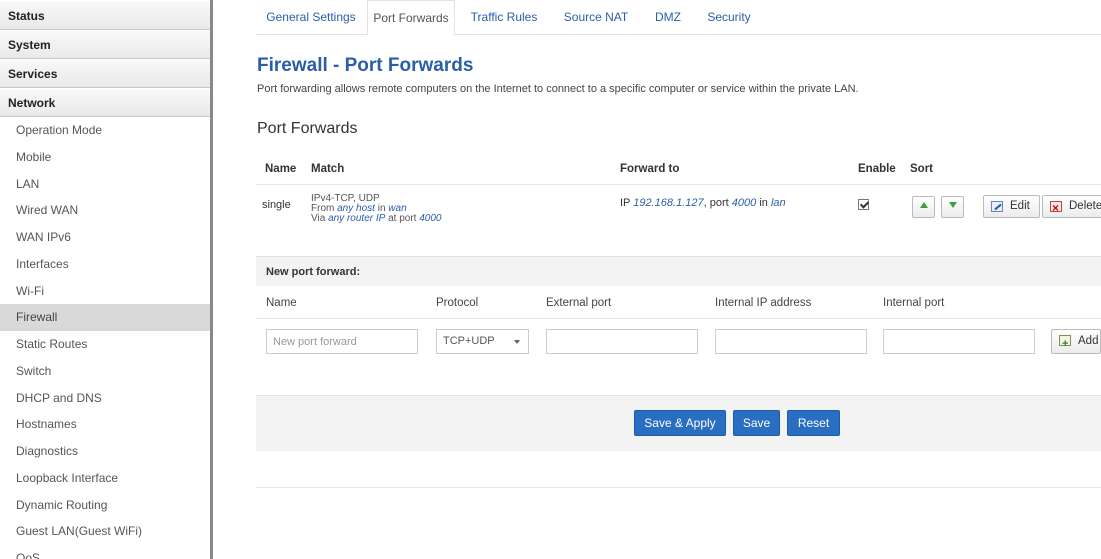  I want to click on delete-icon, so click(1056, 208).